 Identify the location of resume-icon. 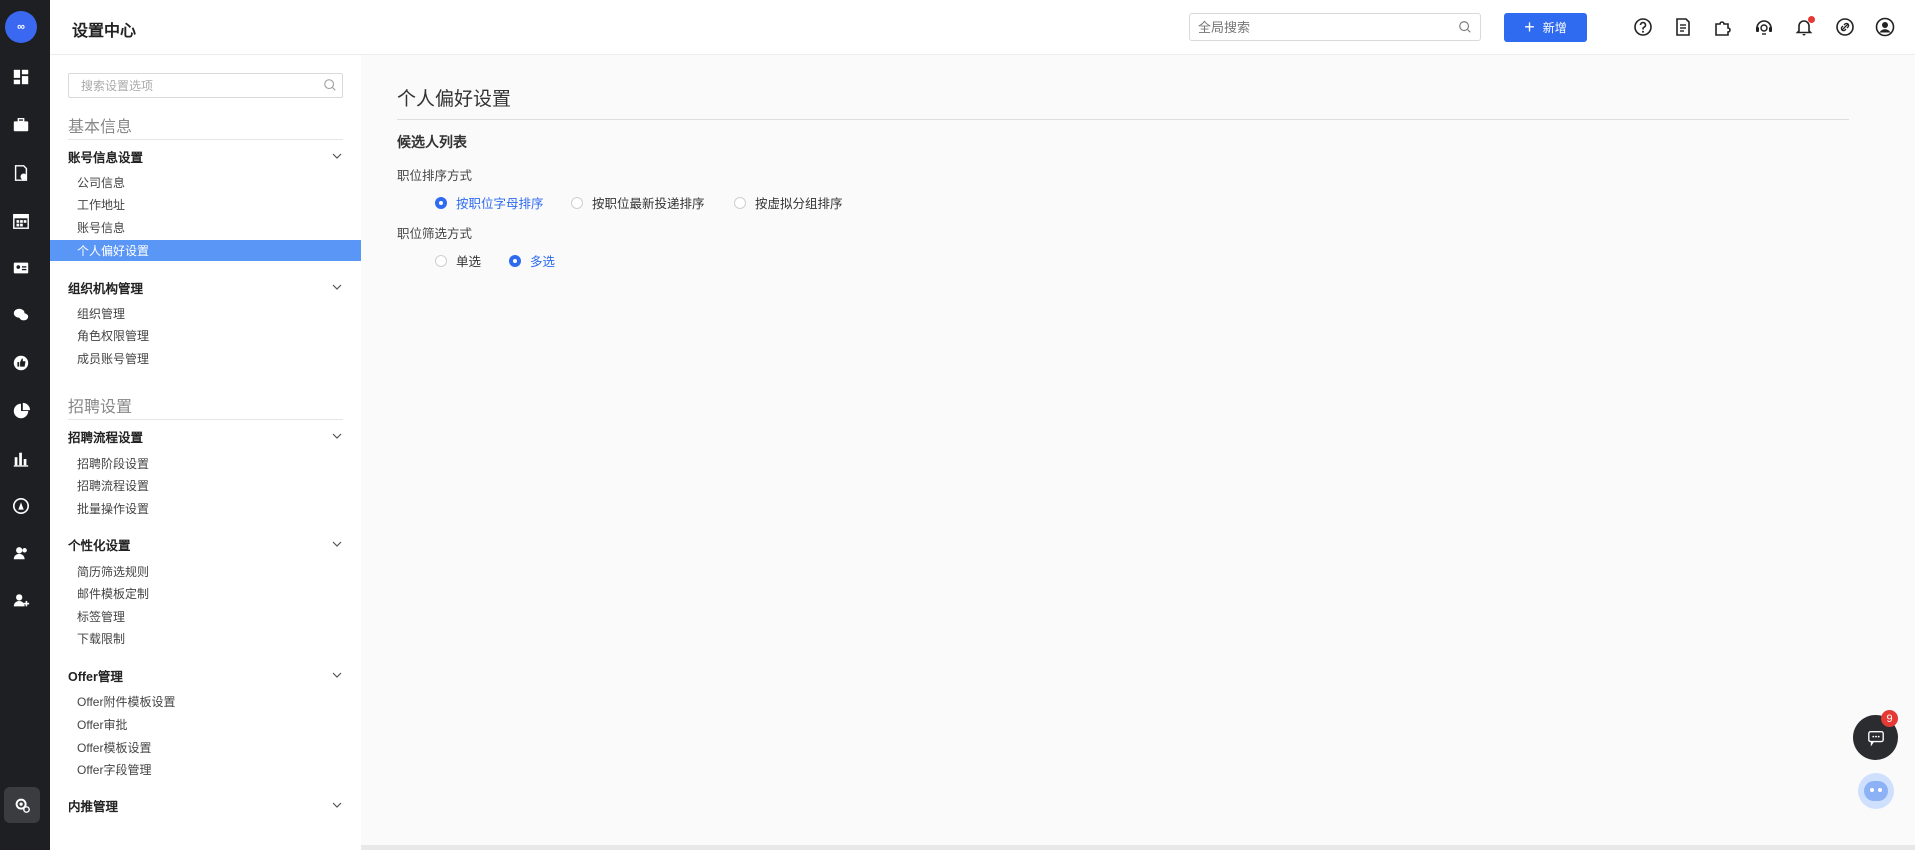
(21, 173).